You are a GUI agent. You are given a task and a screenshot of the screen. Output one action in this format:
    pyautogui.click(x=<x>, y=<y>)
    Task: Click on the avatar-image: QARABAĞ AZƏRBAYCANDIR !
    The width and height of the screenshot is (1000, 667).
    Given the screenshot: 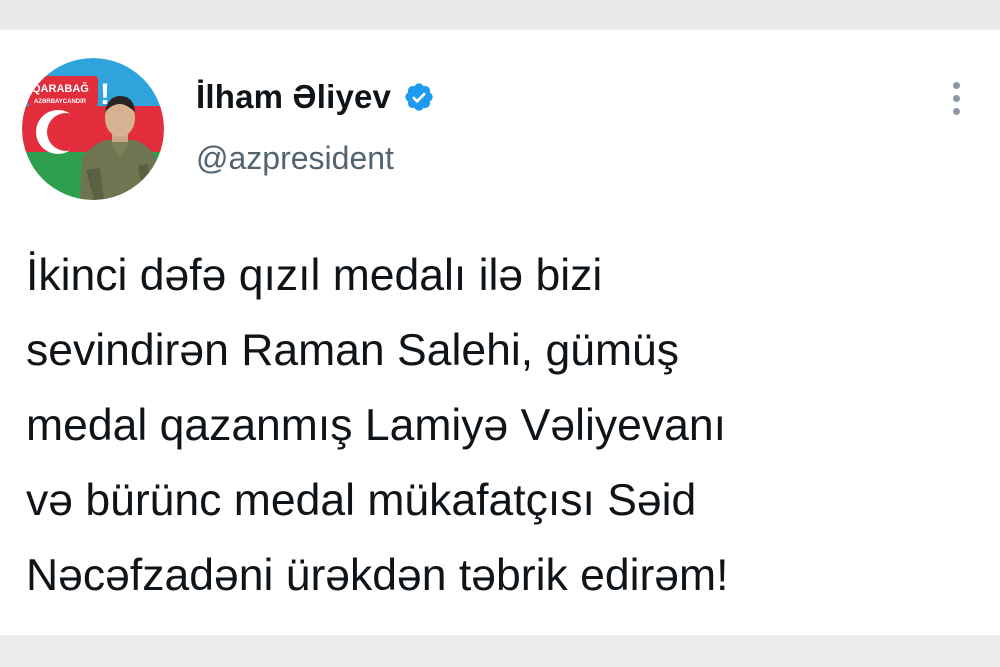 What is the action you would take?
    pyautogui.click(x=93, y=129)
    